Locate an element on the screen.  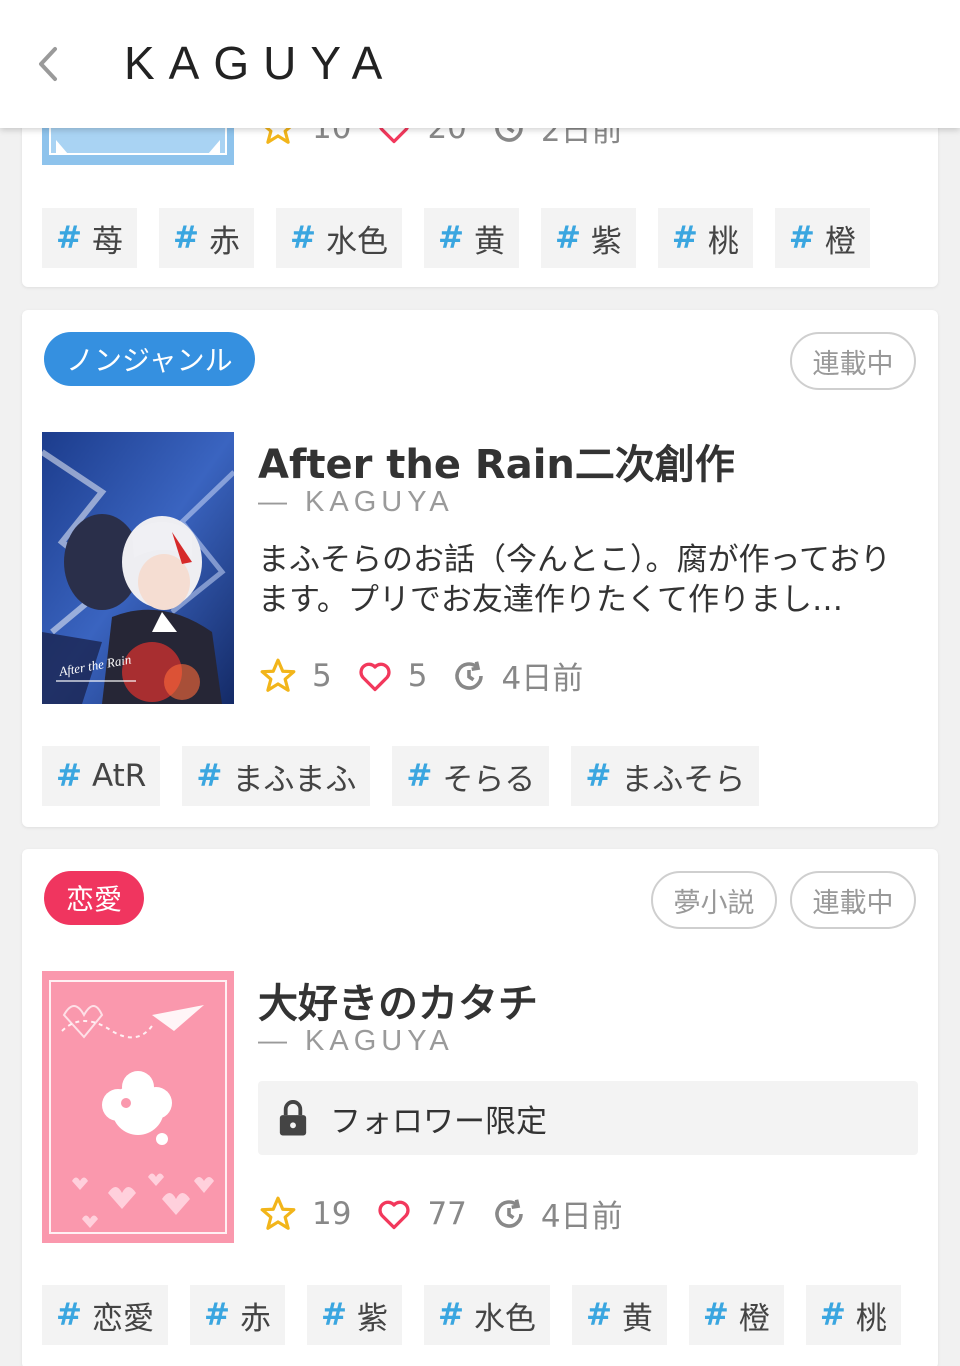
tag: # 恋愛 is located at coordinates (105, 1315).